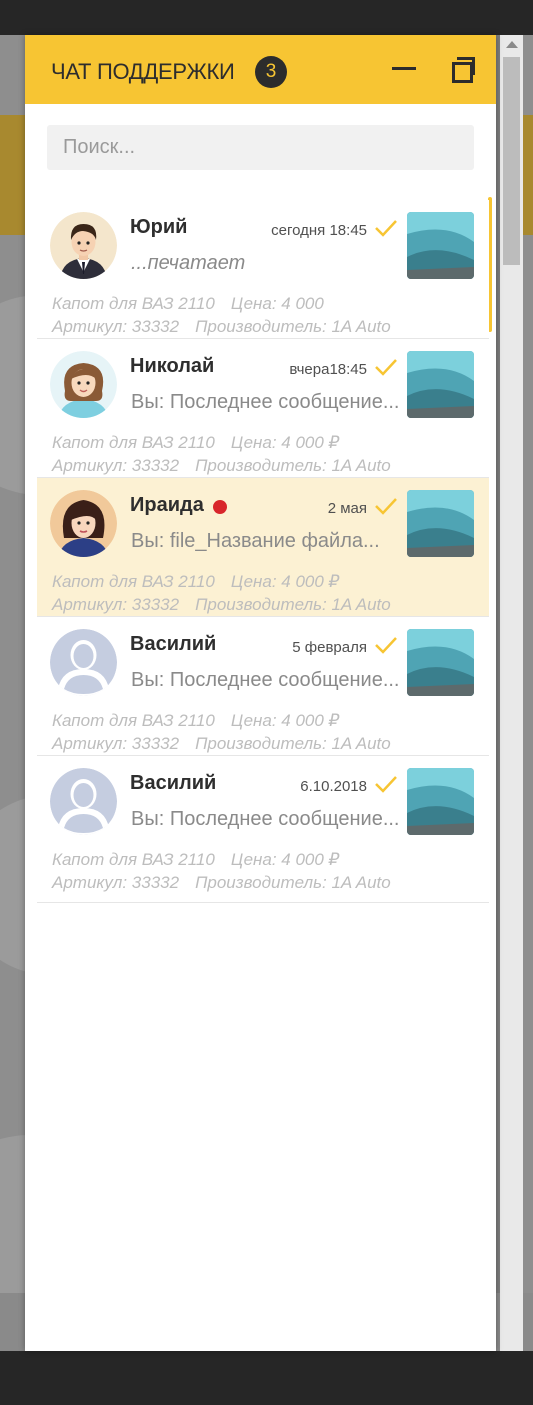  What do you see at coordinates (83, 245) in the screenshot?
I see `avatar-man-icon` at bounding box center [83, 245].